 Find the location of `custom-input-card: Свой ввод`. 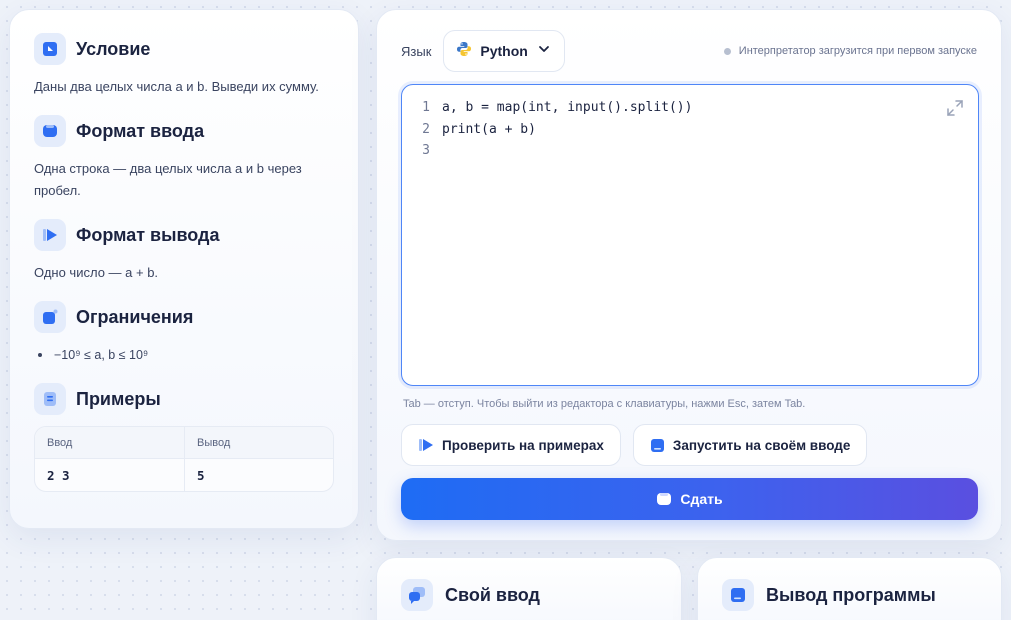

custom-input-card: Свой ввод is located at coordinates (529, 588).